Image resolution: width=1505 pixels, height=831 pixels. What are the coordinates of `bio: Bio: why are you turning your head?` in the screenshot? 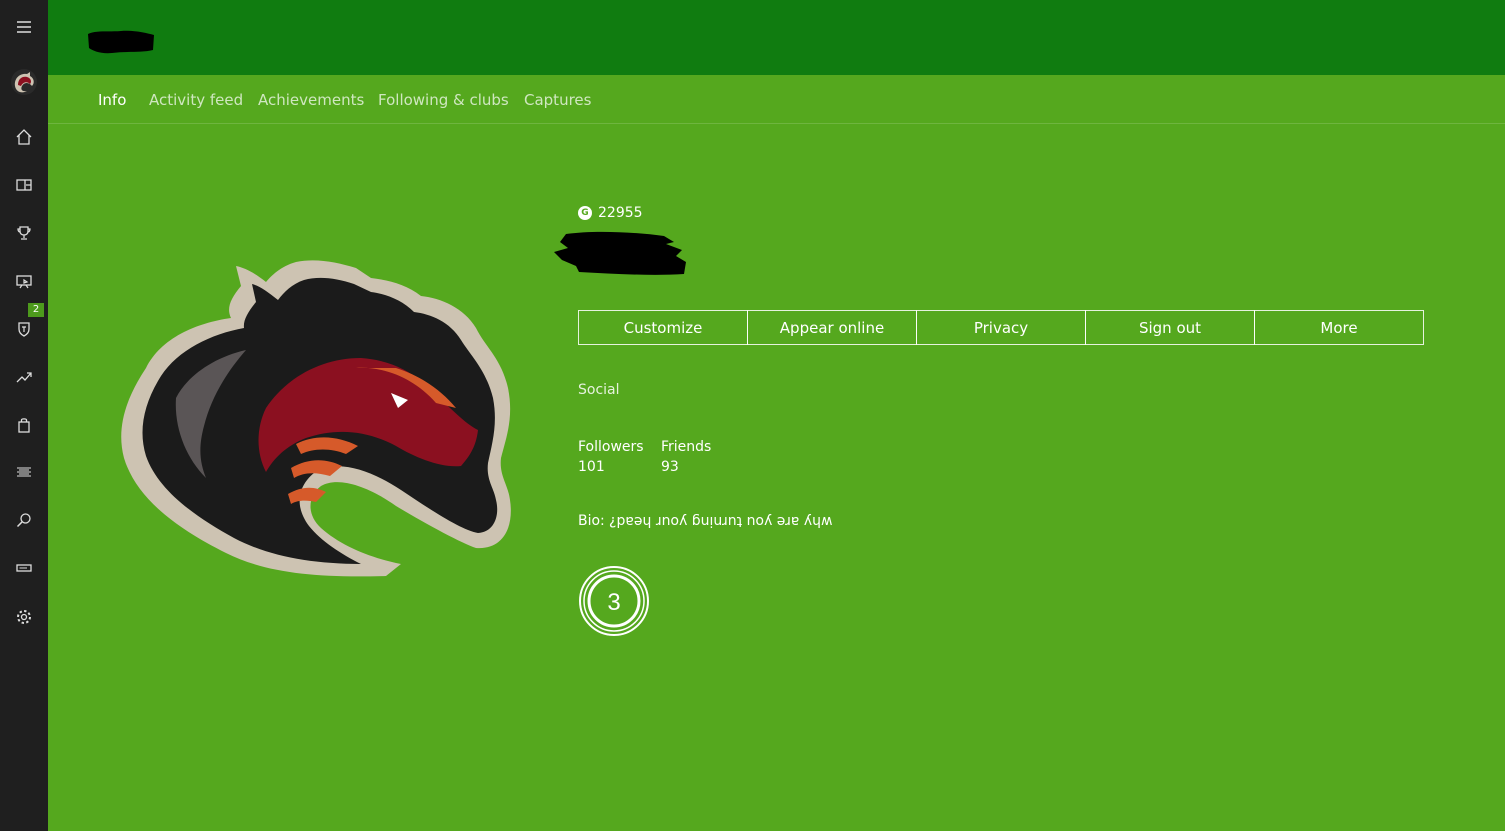 It's located at (705, 521).